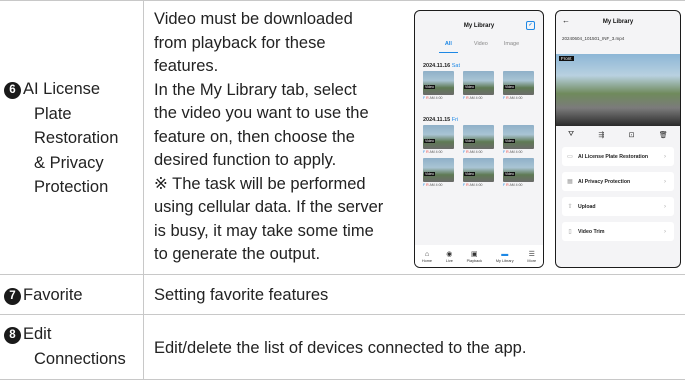 The image size is (685, 380). I want to click on live-icon: ◉, so click(449, 254).